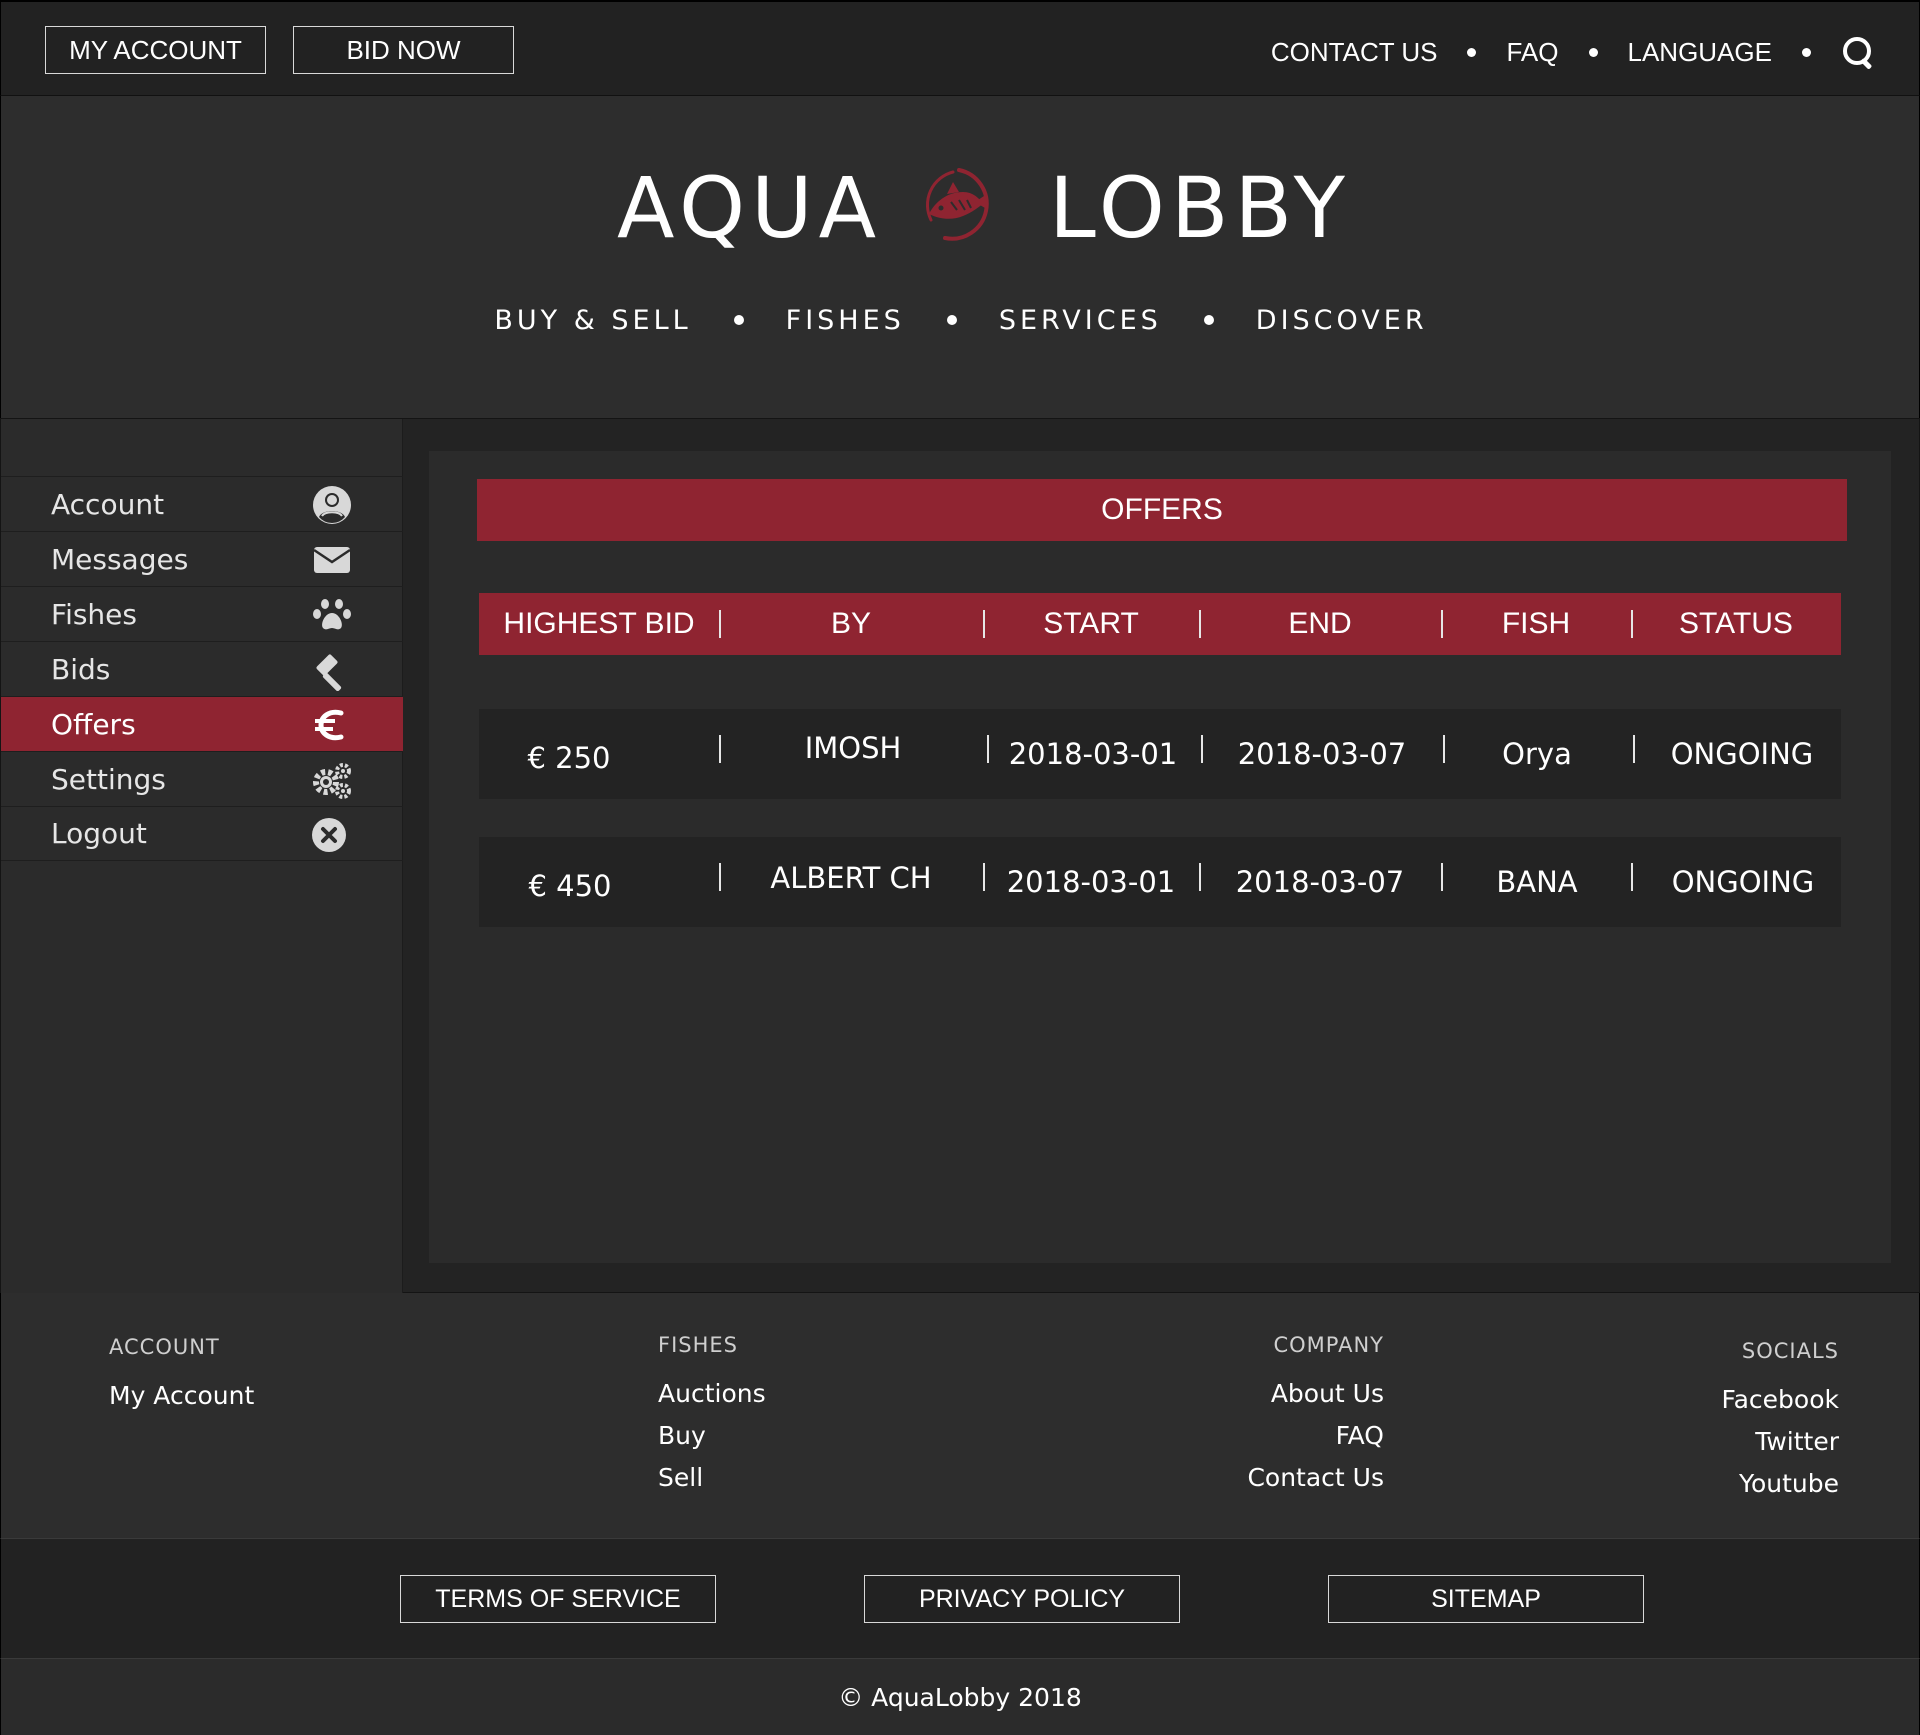 The image size is (1920, 1735). I want to click on cell-by: ALBERT CH, so click(851, 878).